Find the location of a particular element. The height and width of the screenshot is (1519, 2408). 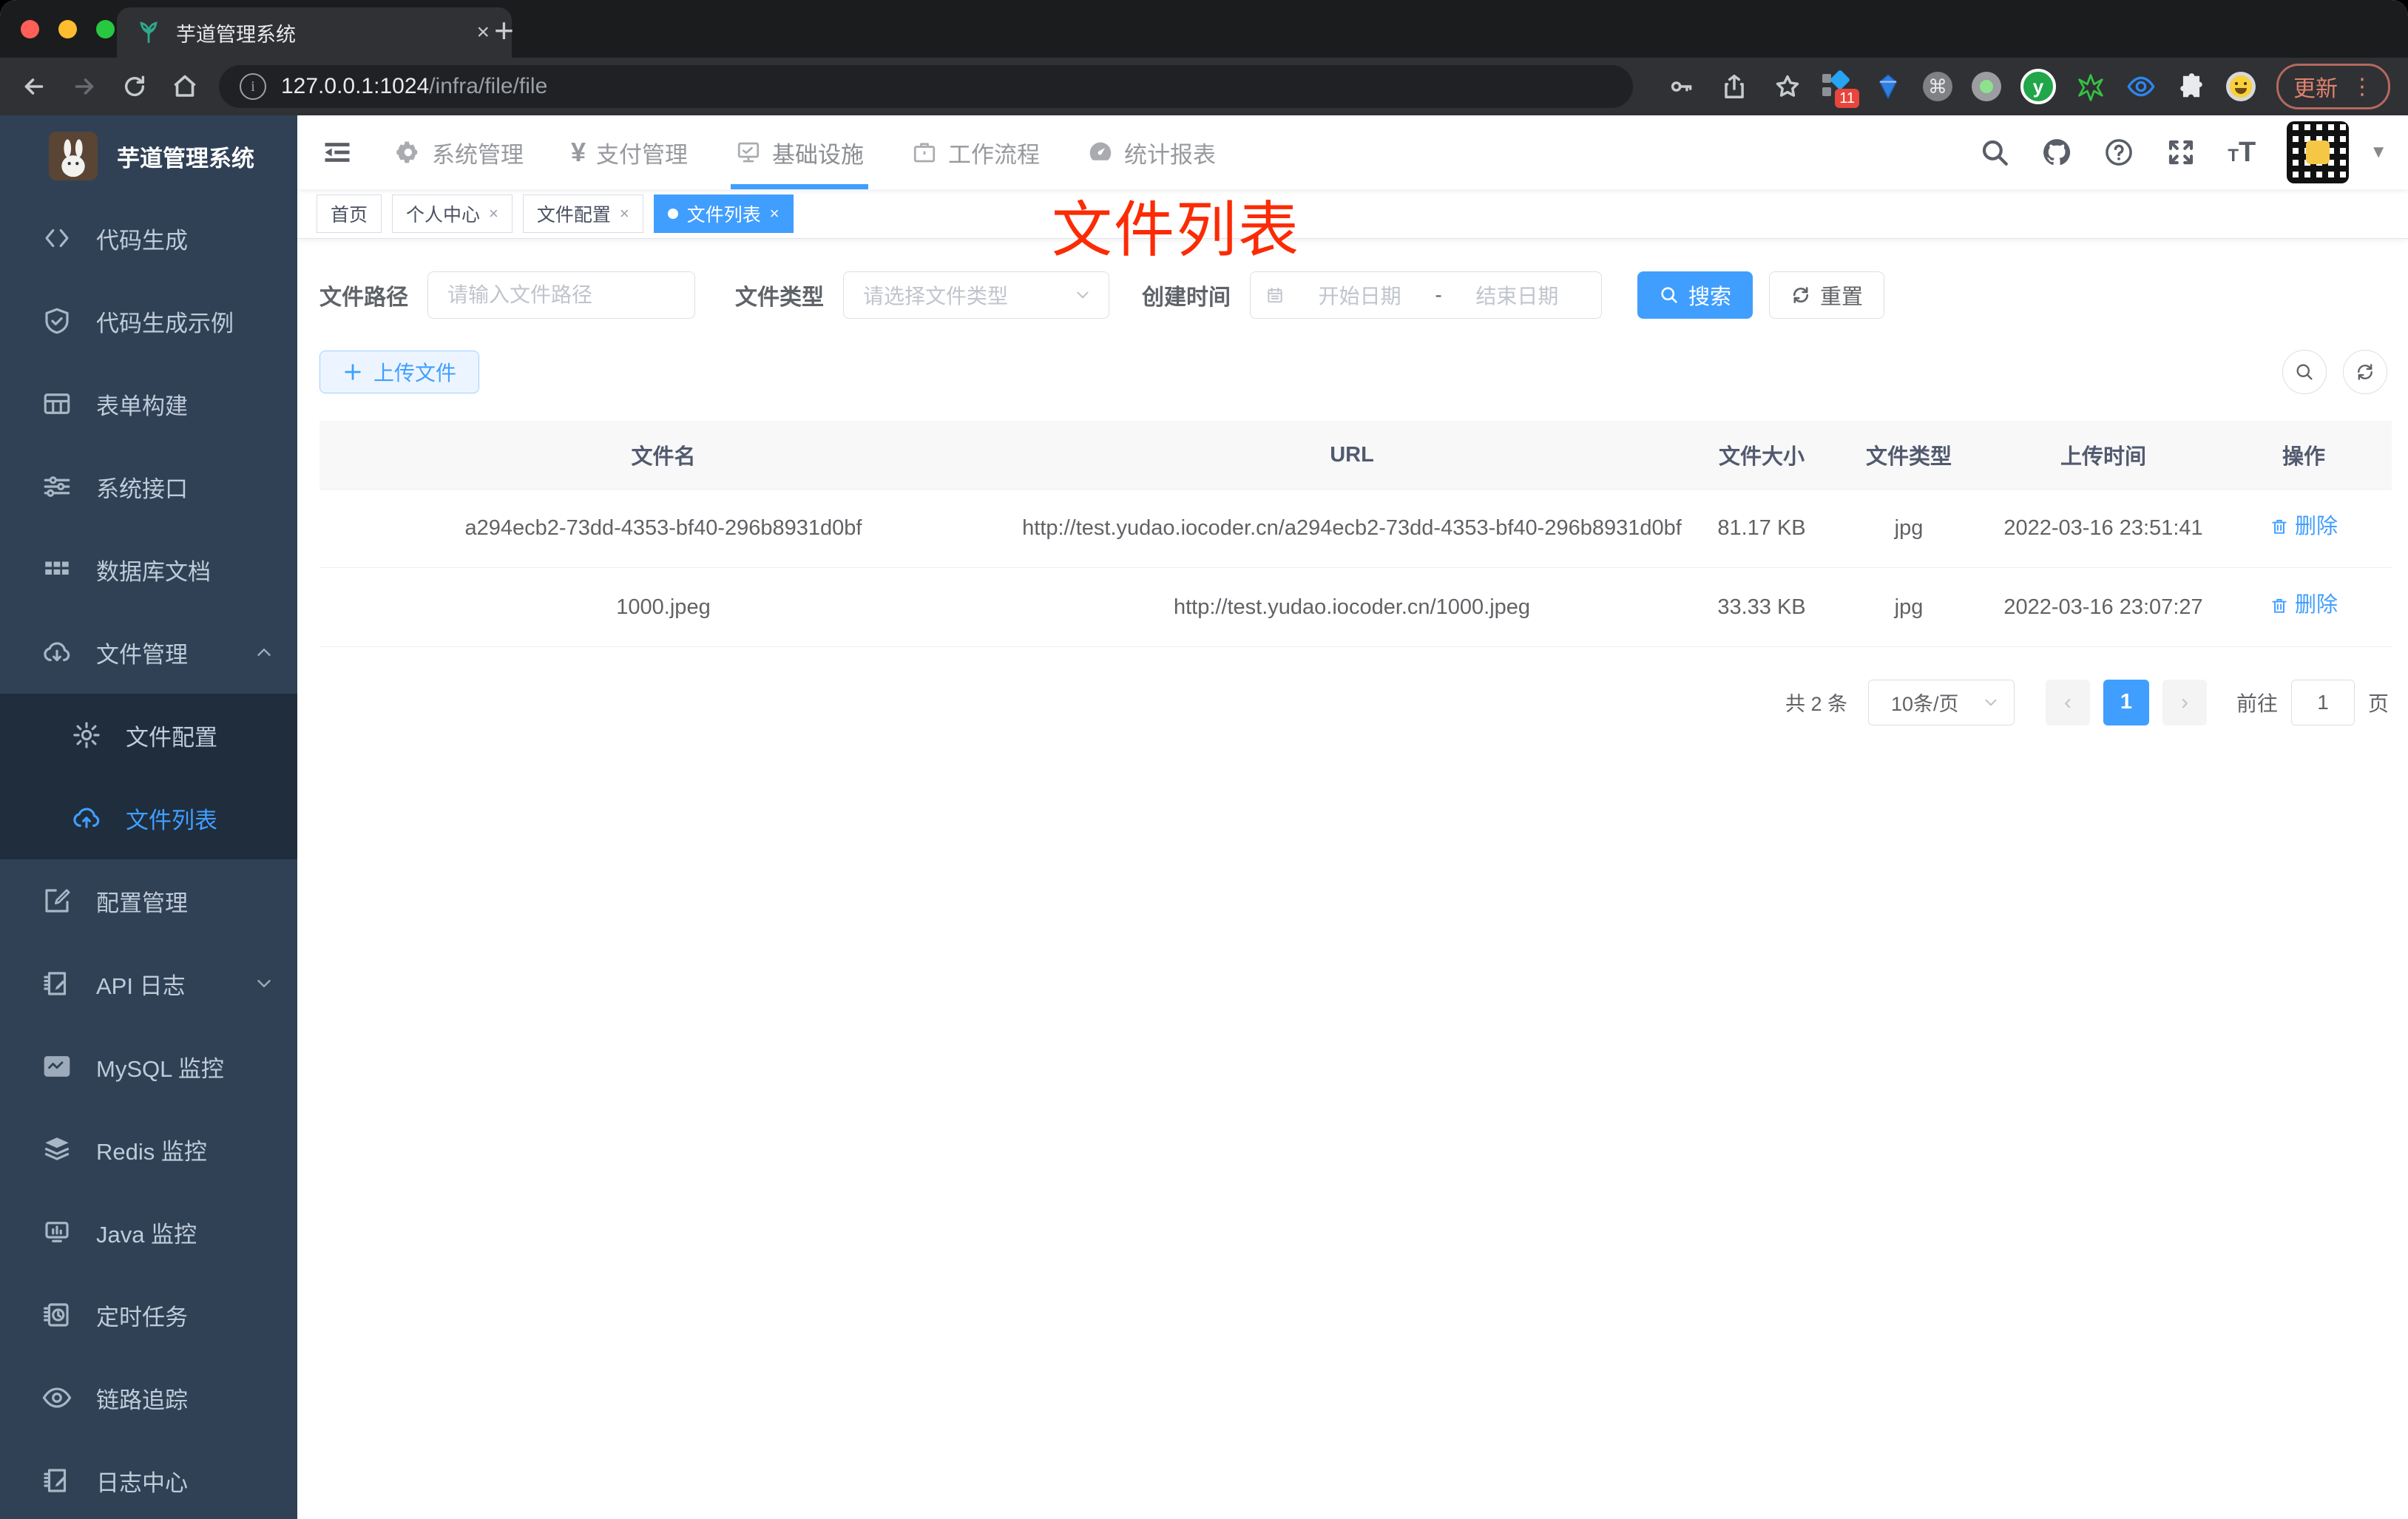

topnav-workflow: 工作流程 is located at coordinates (975, 152).